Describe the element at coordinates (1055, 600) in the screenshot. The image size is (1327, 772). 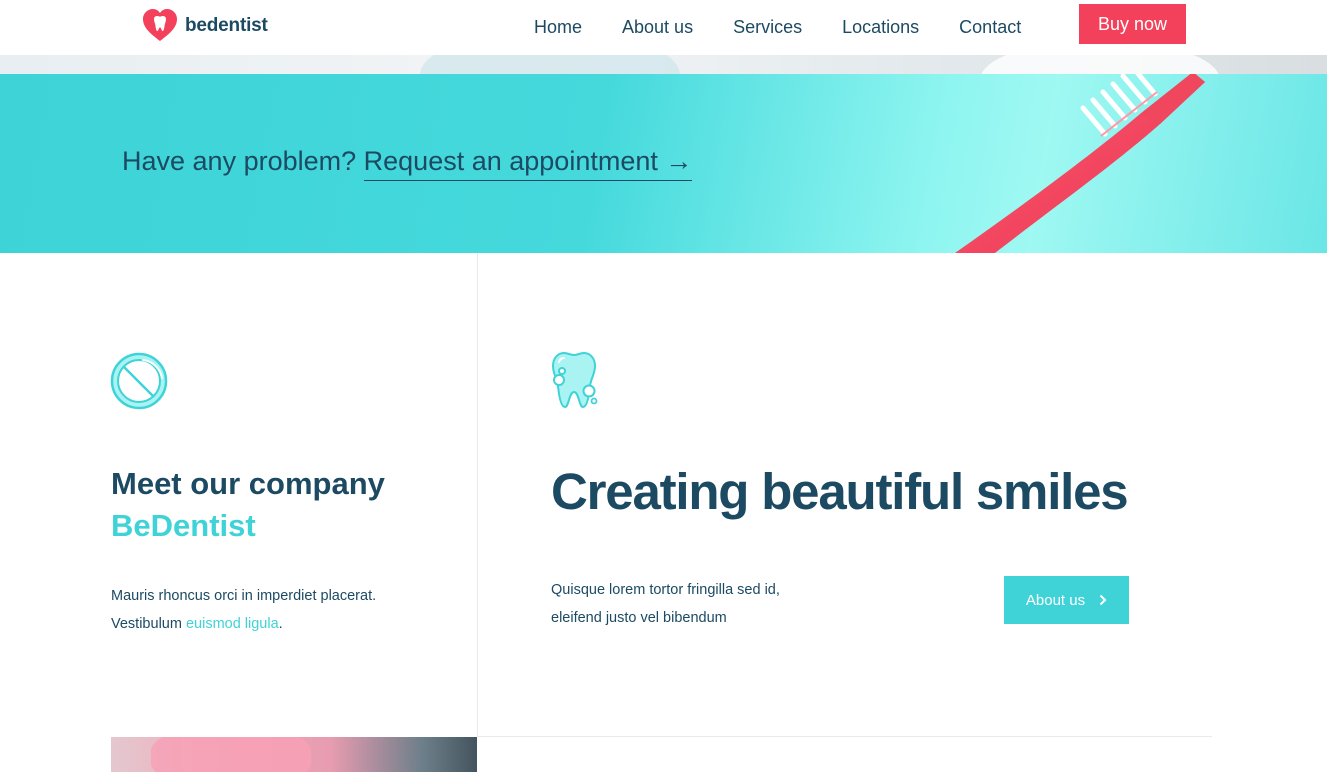
I see `about-us-button-label: About us` at that location.